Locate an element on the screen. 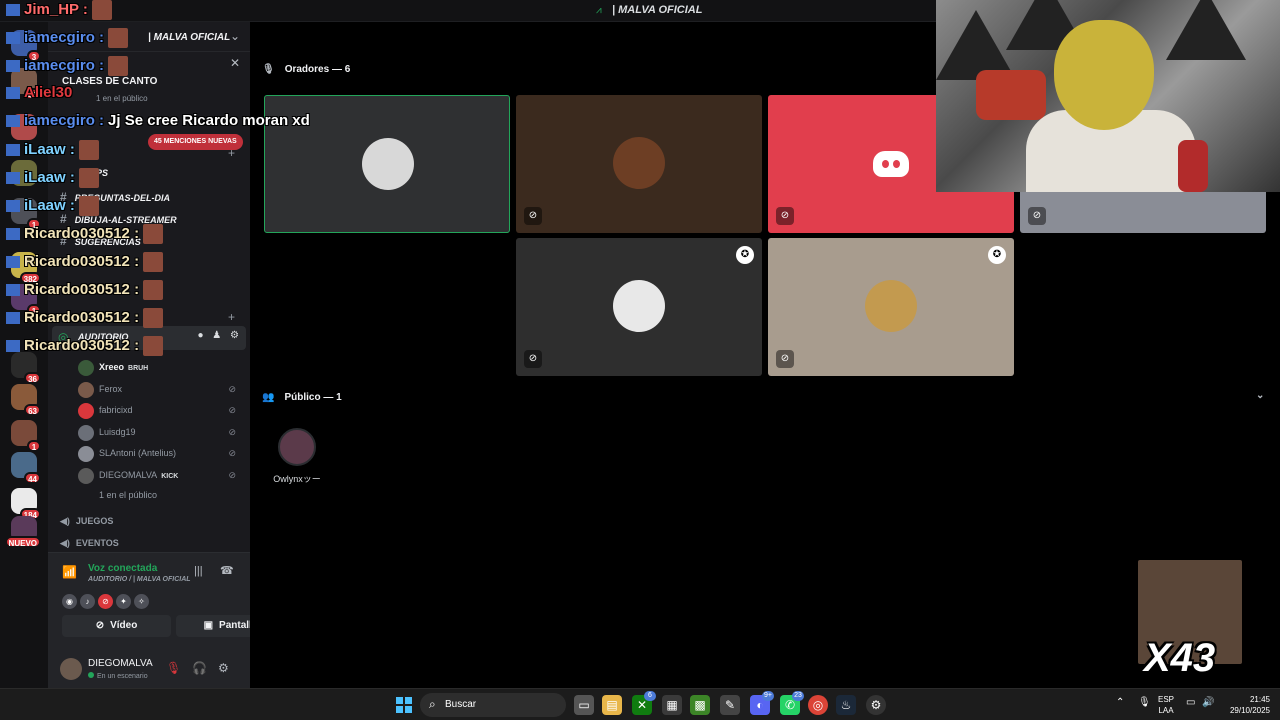 Image resolution: width=1280 pixels, height=720 pixels. whatsapp-icon: ✆ 23 is located at coordinates (792, 703).